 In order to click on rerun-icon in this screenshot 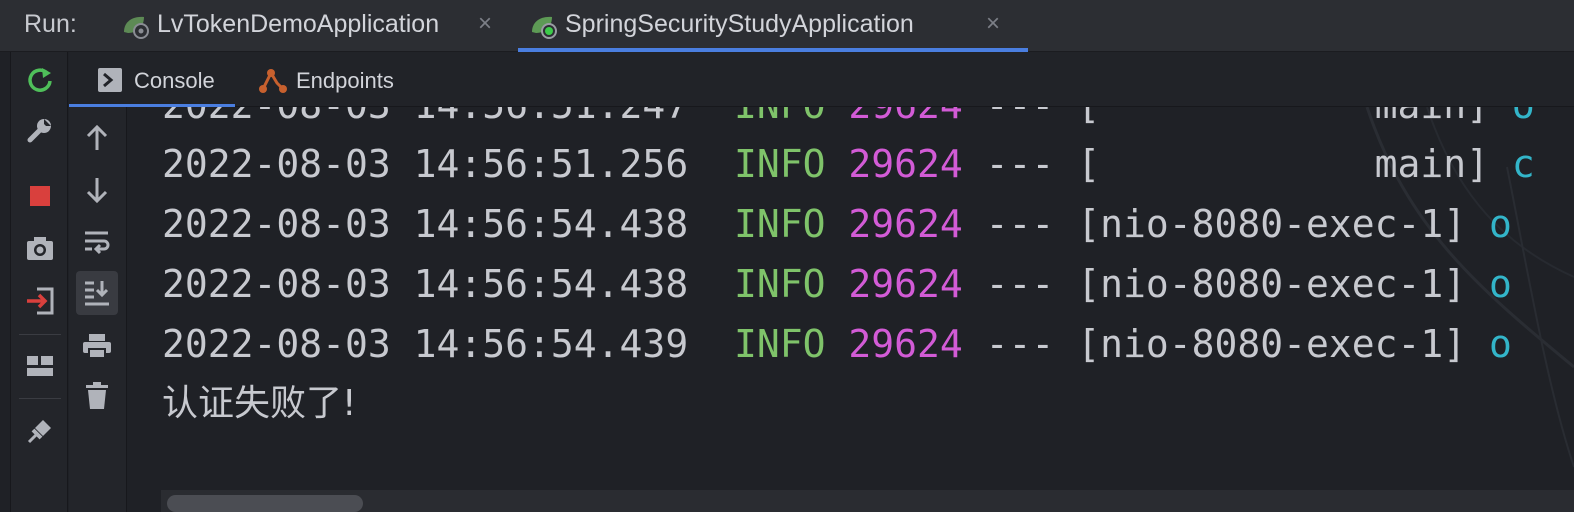, I will do `click(40, 80)`.